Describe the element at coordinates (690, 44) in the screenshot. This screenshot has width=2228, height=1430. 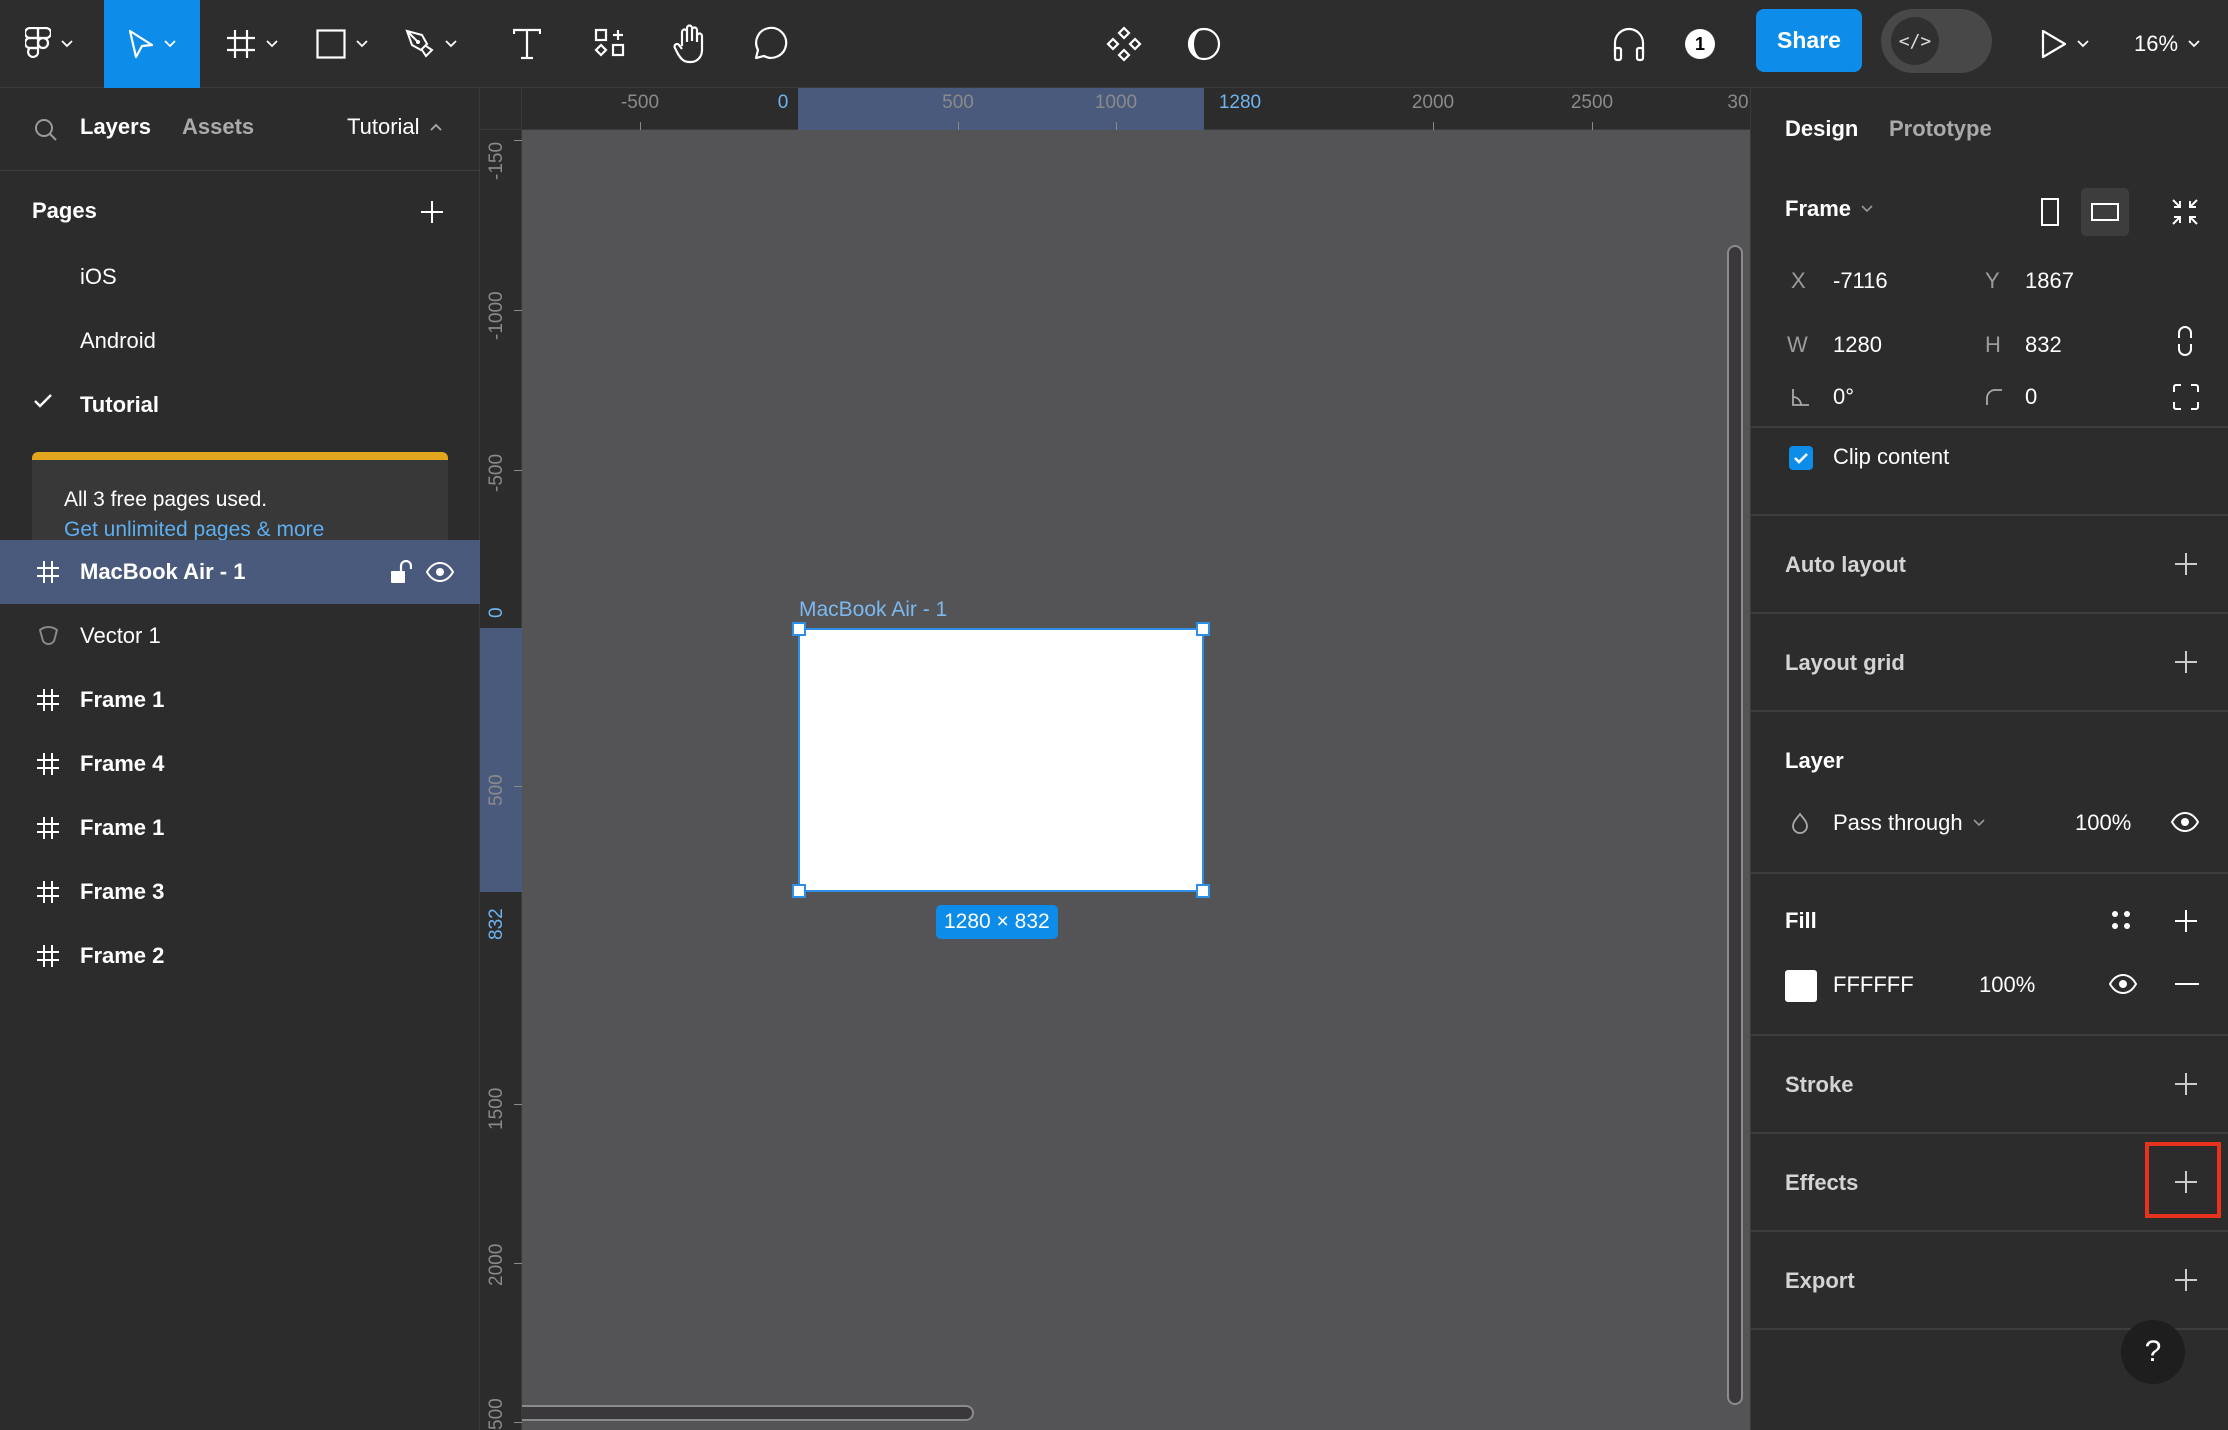
I see `hand-tool-button` at that location.